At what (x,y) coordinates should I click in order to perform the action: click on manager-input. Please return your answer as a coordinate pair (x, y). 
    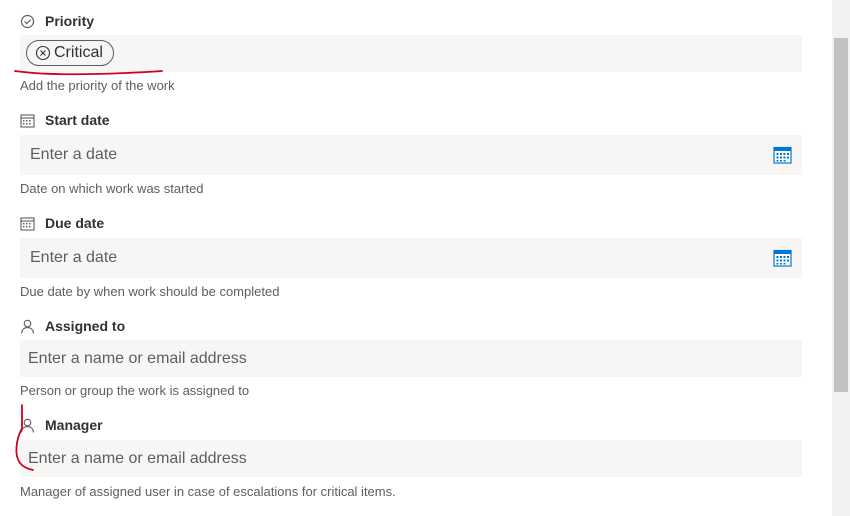
    Looking at the image, I should click on (378, 458).